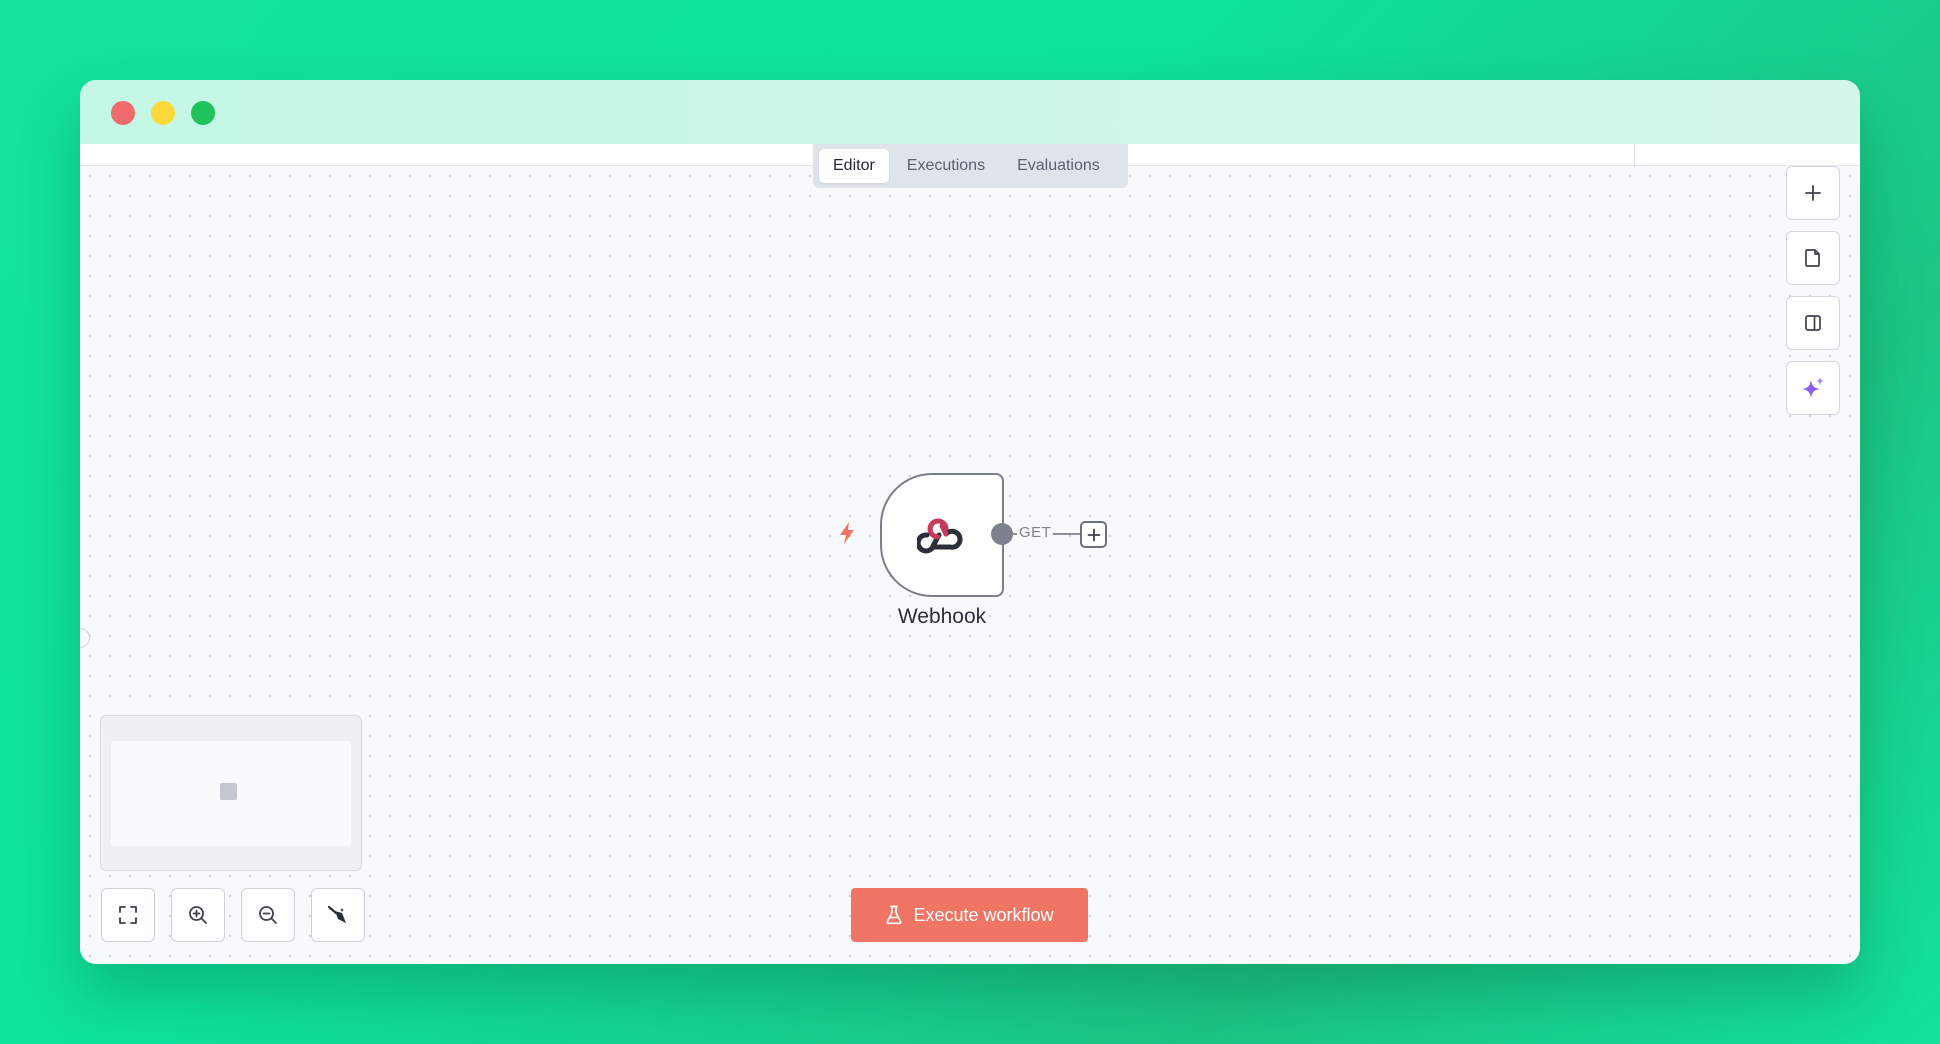  I want to click on tab-editor: Editor, so click(854, 166).